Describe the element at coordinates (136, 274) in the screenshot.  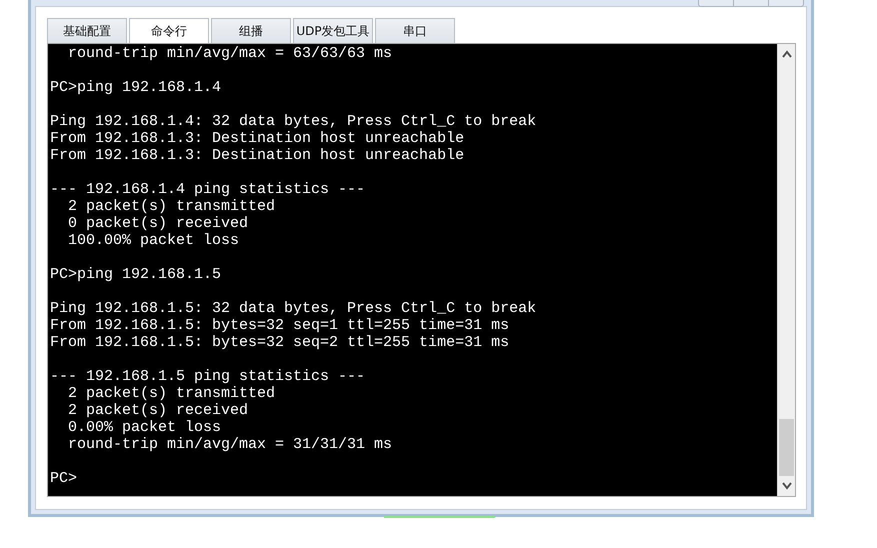
I see `terminal-line: PC>ping 192.168.1.5` at that location.